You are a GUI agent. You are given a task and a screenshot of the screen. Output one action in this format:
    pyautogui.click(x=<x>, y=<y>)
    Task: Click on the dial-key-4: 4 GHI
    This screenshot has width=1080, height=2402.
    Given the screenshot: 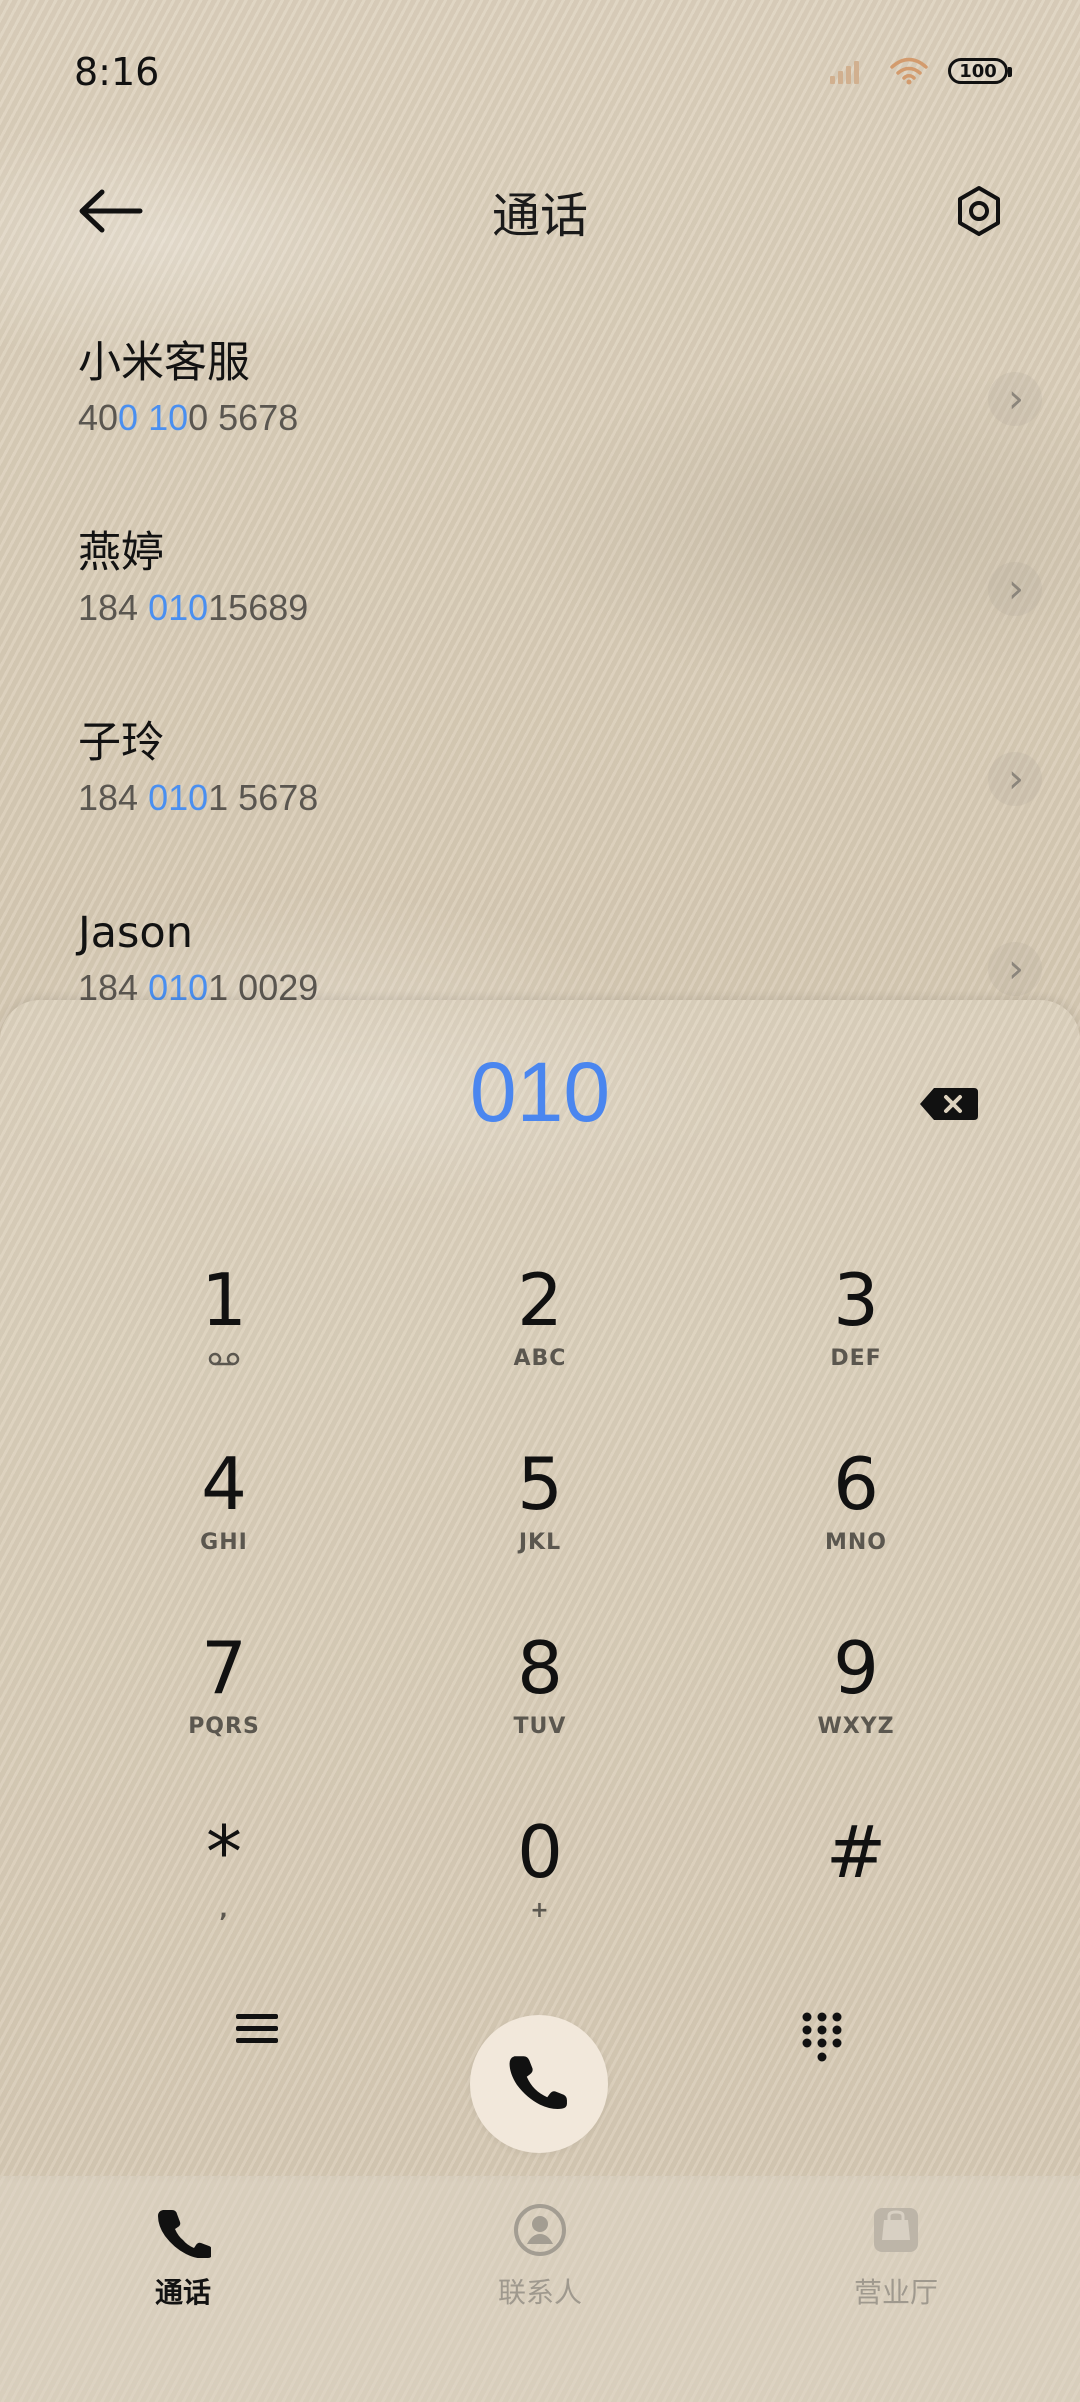 What is the action you would take?
    pyautogui.click(x=224, y=1523)
    